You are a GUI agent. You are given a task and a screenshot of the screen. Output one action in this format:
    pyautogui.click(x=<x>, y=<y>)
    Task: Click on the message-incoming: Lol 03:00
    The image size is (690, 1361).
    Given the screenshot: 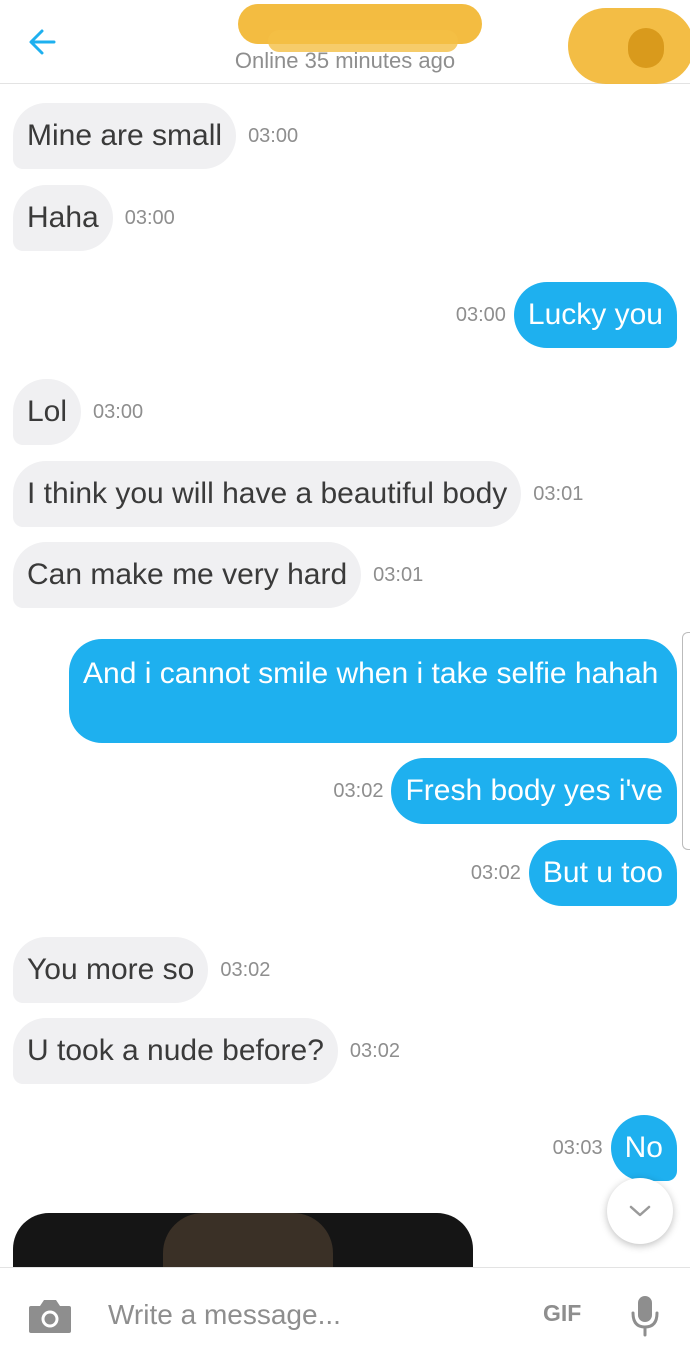 What is the action you would take?
    pyautogui.click(x=78, y=412)
    